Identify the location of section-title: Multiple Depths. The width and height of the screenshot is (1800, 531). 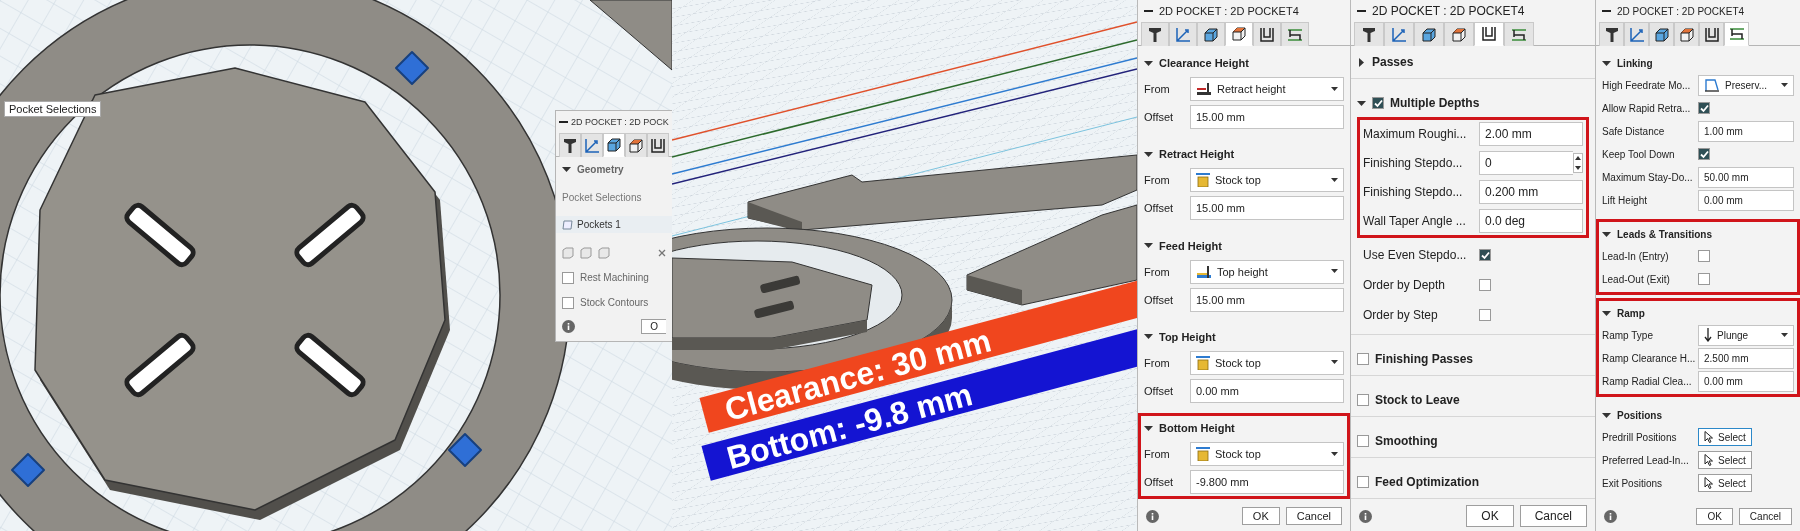
(1435, 103).